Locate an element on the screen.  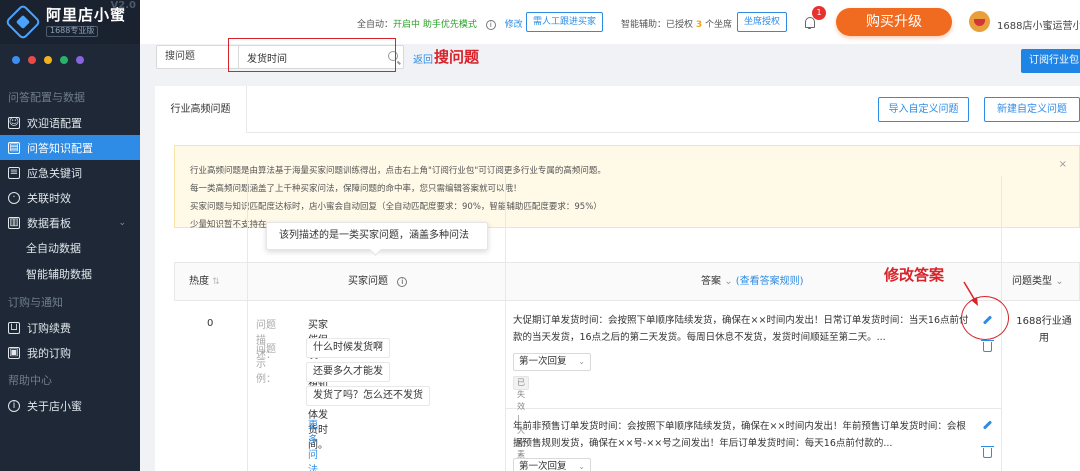
logo-icon is located at coordinates (23, 22).